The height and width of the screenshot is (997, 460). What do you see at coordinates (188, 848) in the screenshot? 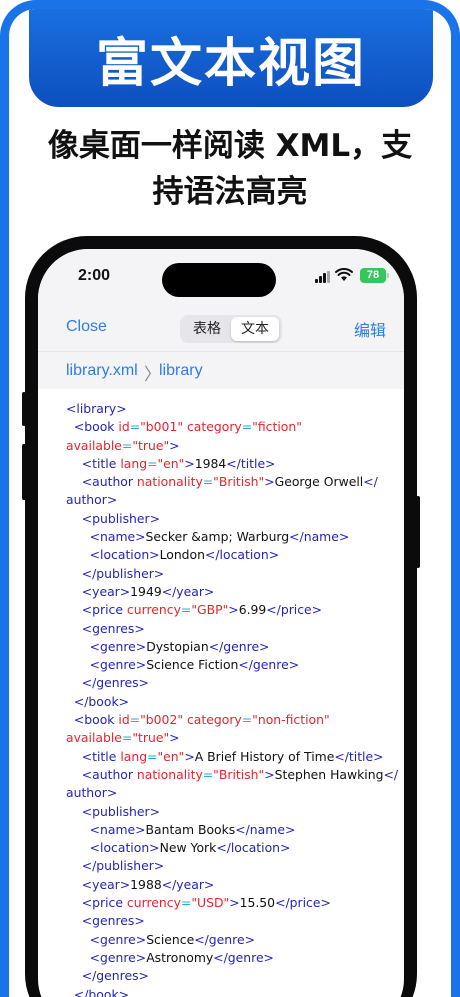
I see `xml-text: New York` at bounding box center [188, 848].